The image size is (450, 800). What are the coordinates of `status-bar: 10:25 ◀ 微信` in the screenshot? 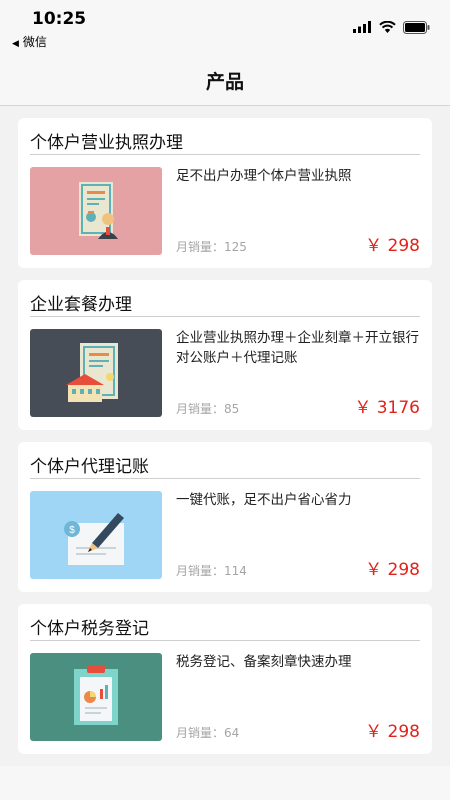 It's located at (225, 26).